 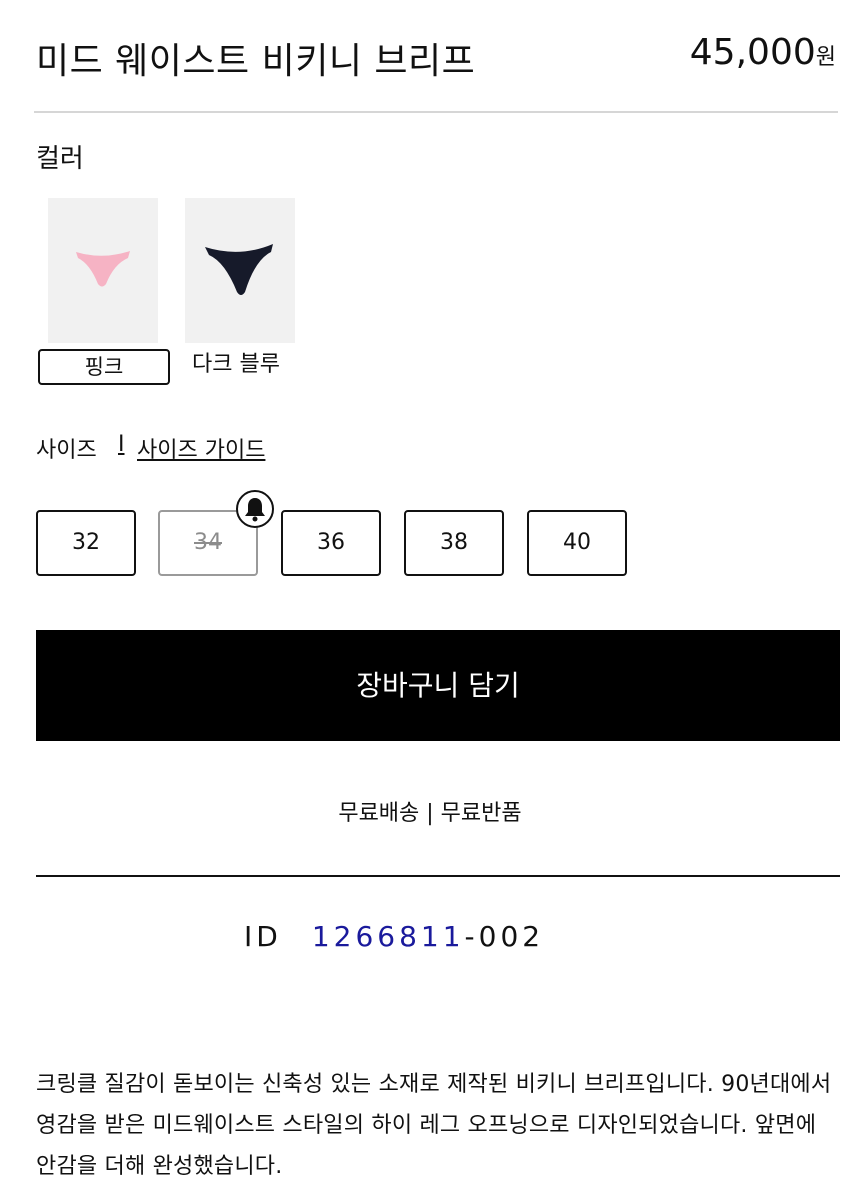 I want to click on header-divider, so click(x=436, y=112).